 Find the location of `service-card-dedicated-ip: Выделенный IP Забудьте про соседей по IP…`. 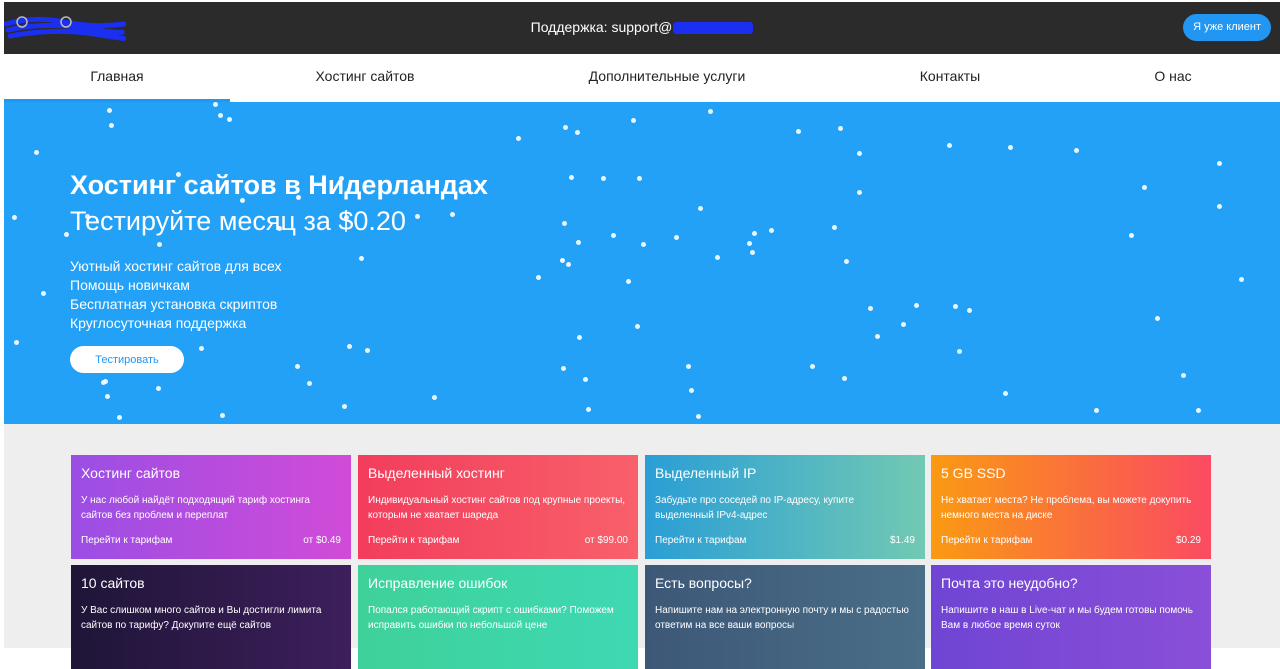

service-card-dedicated-ip: Выделенный IP Забудьте про соседей по IP… is located at coordinates (785, 507).